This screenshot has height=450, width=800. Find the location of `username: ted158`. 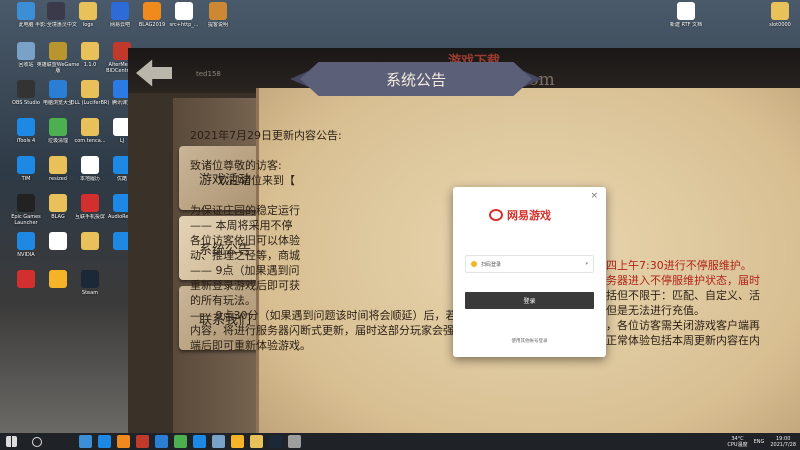

username: ted158 is located at coordinates (208, 74).